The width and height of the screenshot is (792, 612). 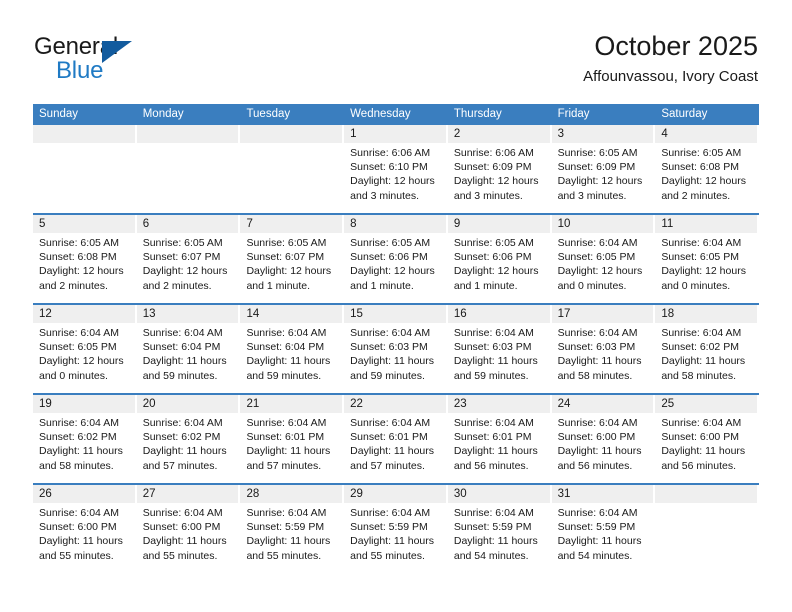 What do you see at coordinates (602, 404) in the screenshot?
I see `day-number: 24` at bounding box center [602, 404].